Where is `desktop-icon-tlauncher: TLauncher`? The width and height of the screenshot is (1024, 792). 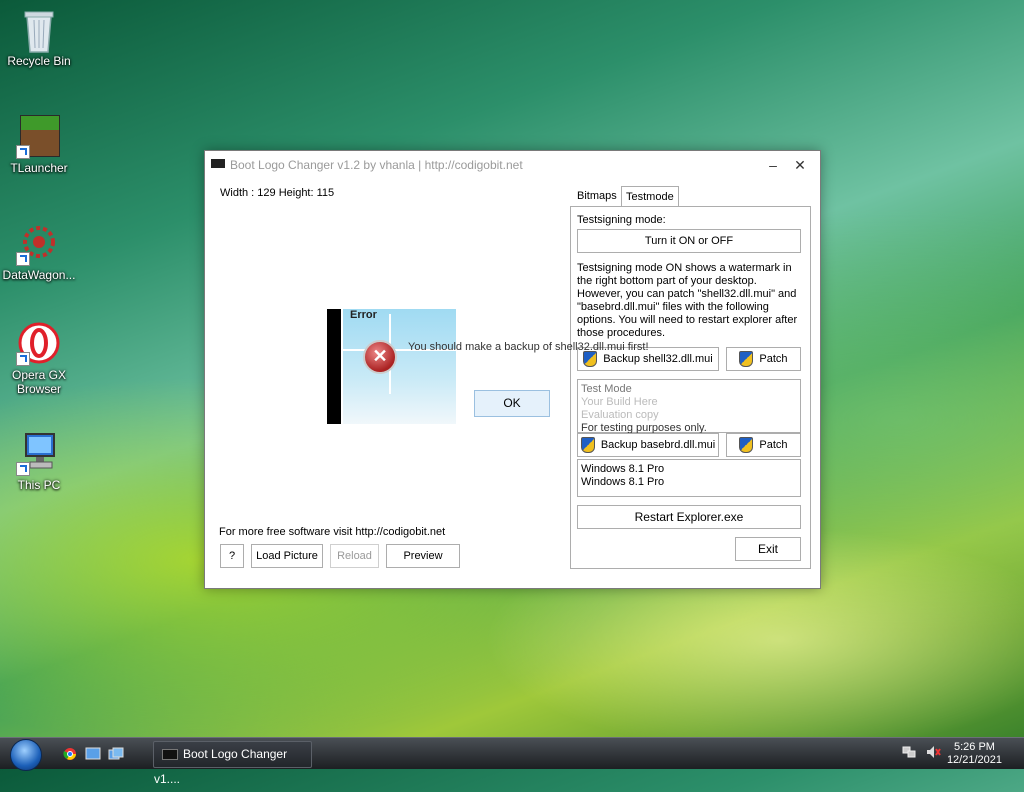
desktop-icon-tlauncher: TLauncher is located at coordinates (39, 145).